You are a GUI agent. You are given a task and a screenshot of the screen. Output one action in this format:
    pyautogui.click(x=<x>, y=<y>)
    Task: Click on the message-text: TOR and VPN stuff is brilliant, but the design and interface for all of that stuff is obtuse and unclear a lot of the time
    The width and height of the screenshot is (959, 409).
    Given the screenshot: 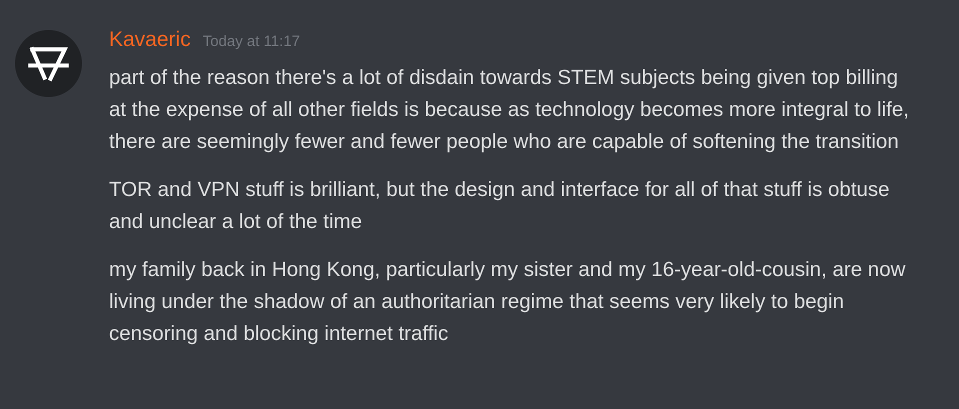 What is the action you would take?
    pyautogui.click(x=500, y=206)
    